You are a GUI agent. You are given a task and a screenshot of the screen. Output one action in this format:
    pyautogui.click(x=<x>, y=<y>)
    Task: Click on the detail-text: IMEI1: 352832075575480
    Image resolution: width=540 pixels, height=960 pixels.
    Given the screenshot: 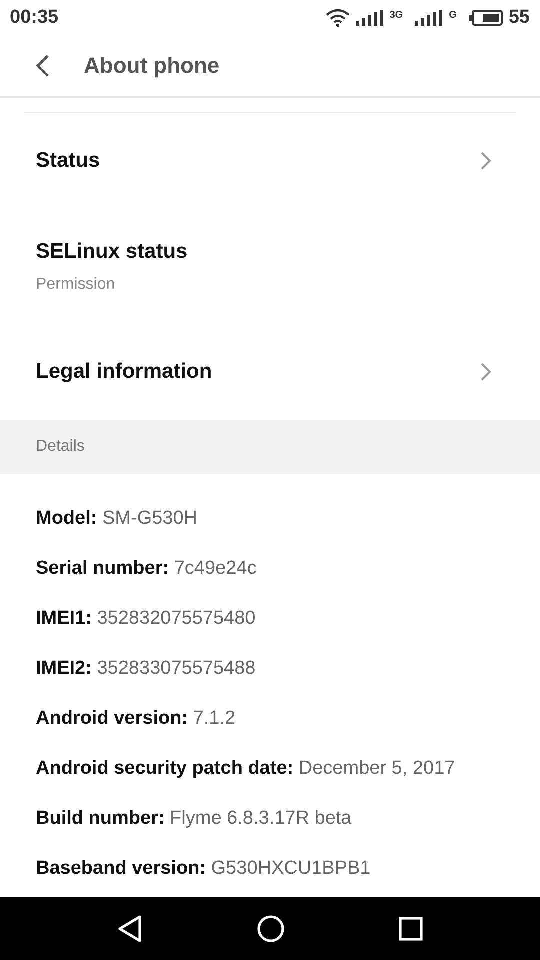 What is the action you would take?
    pyautogui.click(x=146, y=619)
    